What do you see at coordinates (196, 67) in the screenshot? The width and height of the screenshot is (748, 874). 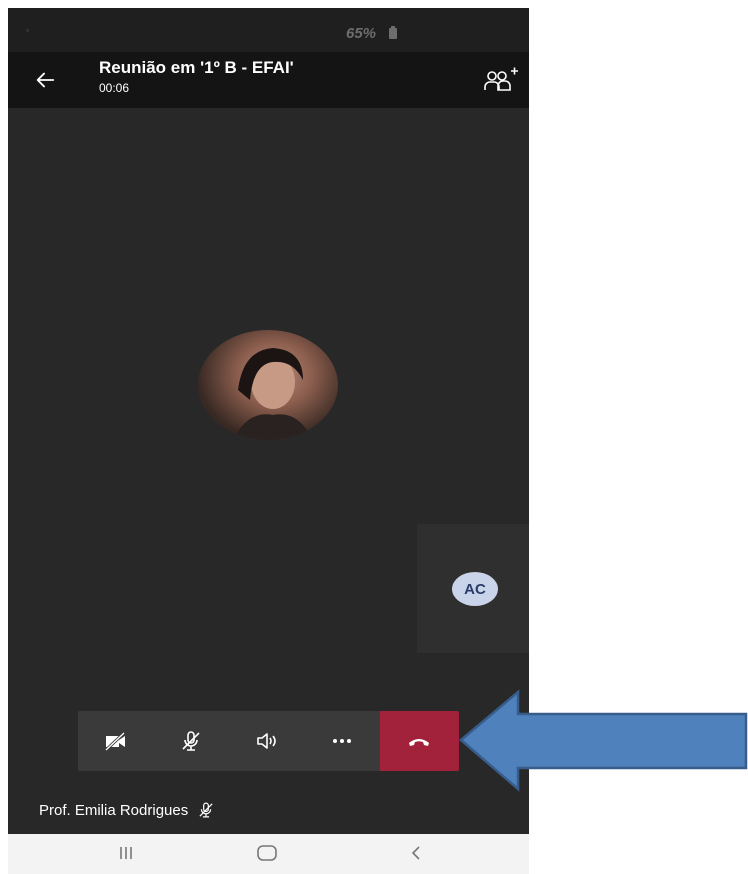 I see `meeting-title: Reunião em '1º B - EFAI'` at bounding box center [196, 67].